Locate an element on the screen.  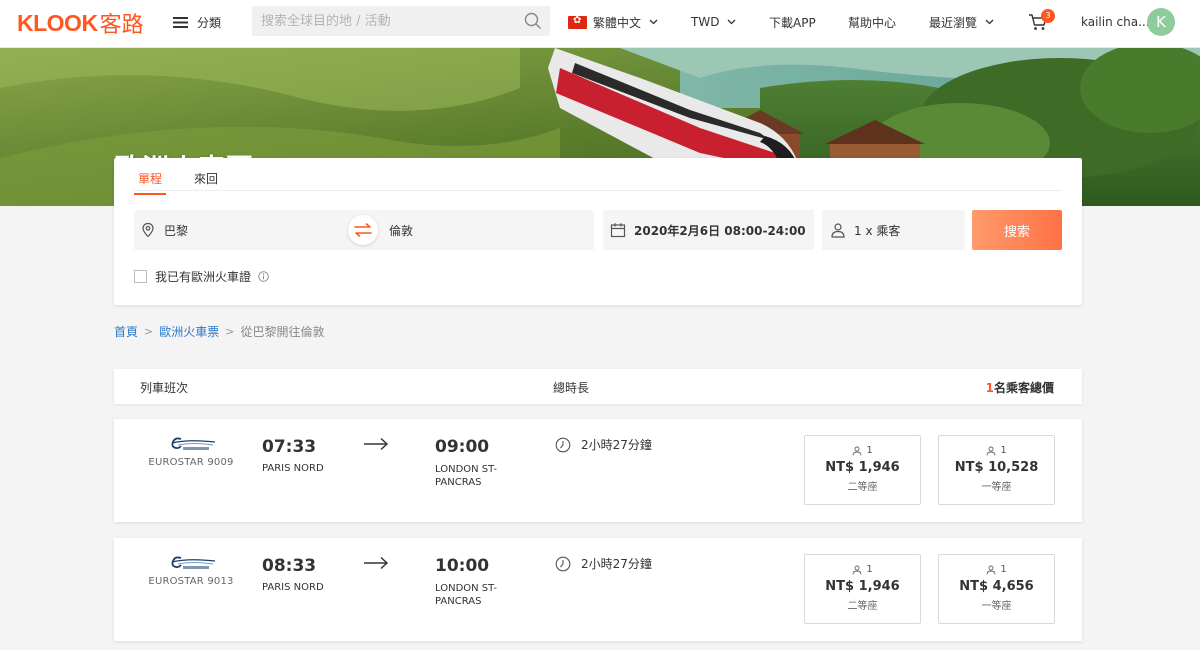
train-operator: EUROSTAR 9009 is located at coordinates (191, 450).